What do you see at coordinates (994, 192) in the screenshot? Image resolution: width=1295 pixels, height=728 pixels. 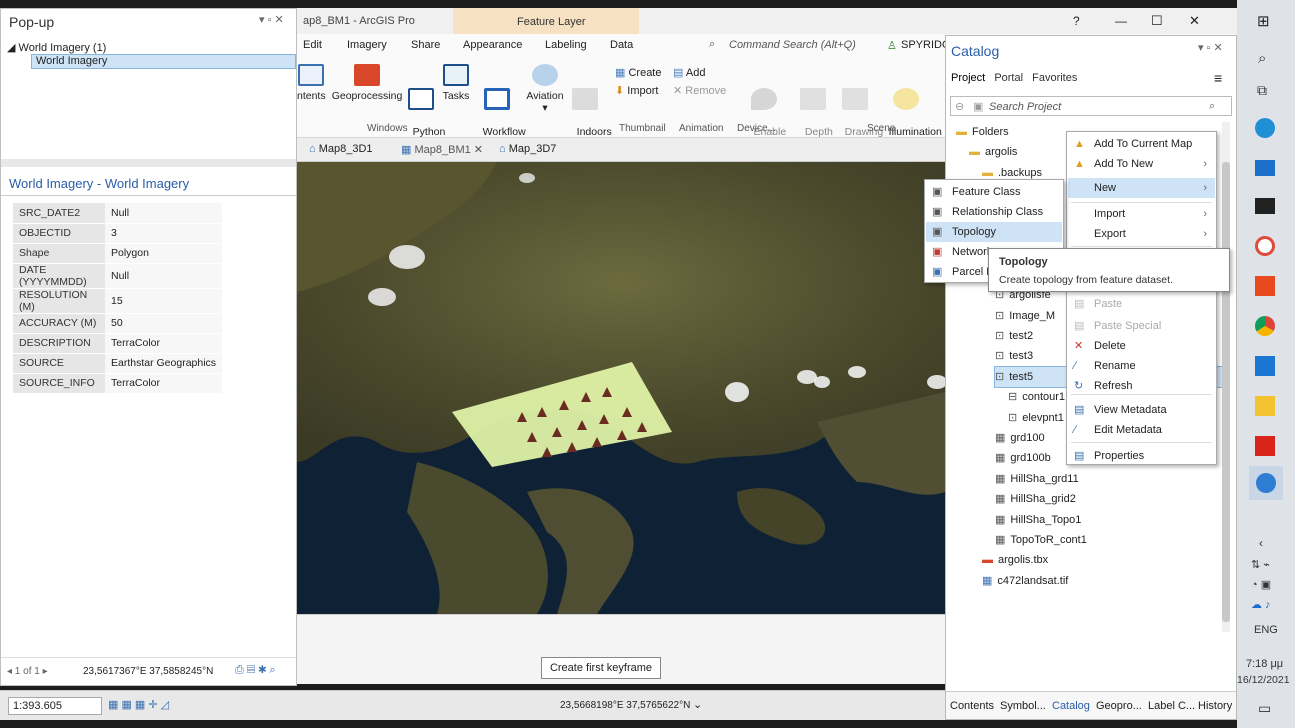 I see `submenu-item: ▣ Feature Class` at bounding box center [994, 192].